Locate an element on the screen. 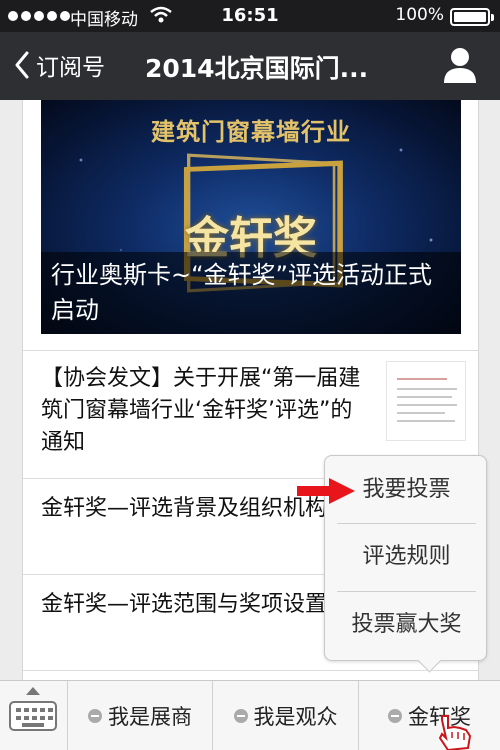 This screenshot has height=750, width=500. red-arrow-icon is located at coordinates (326, 491).